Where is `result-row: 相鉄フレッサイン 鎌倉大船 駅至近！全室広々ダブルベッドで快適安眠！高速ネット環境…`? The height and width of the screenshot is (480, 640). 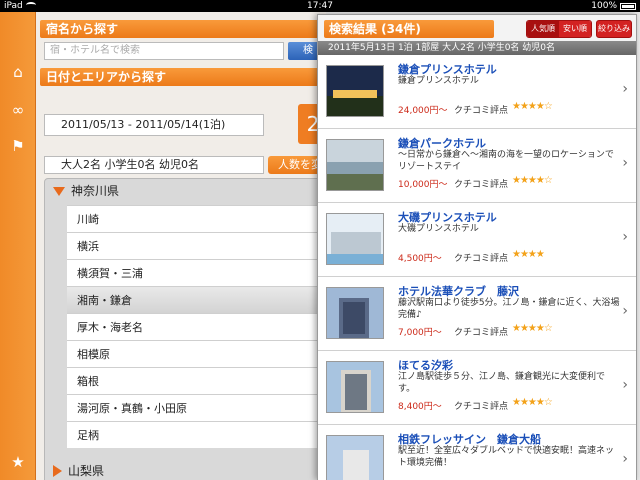
result-row: 相鉄フレッサイン 鎌倉大船 駅至近！全室広々ダブルベッドで快適安眠！高速ネット環境… is located at coordinates (477, 452).